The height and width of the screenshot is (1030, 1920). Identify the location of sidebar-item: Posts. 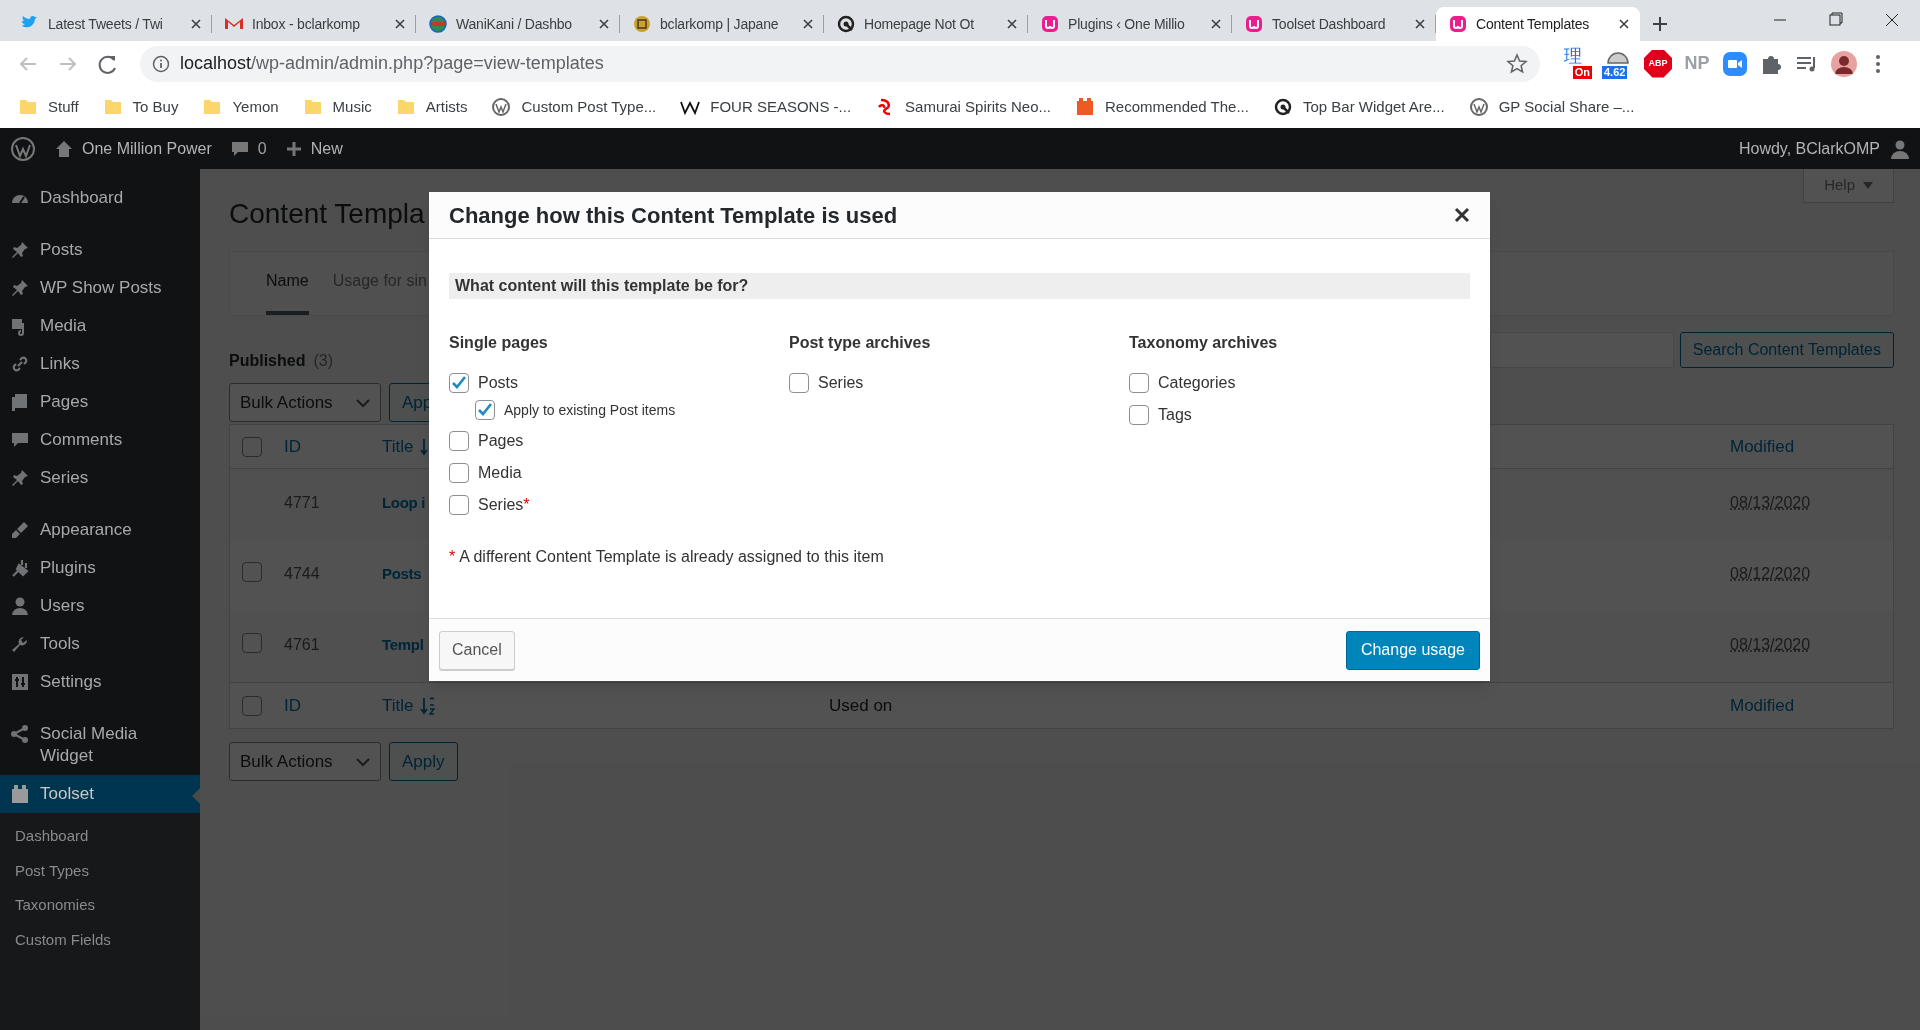
(100, 250).